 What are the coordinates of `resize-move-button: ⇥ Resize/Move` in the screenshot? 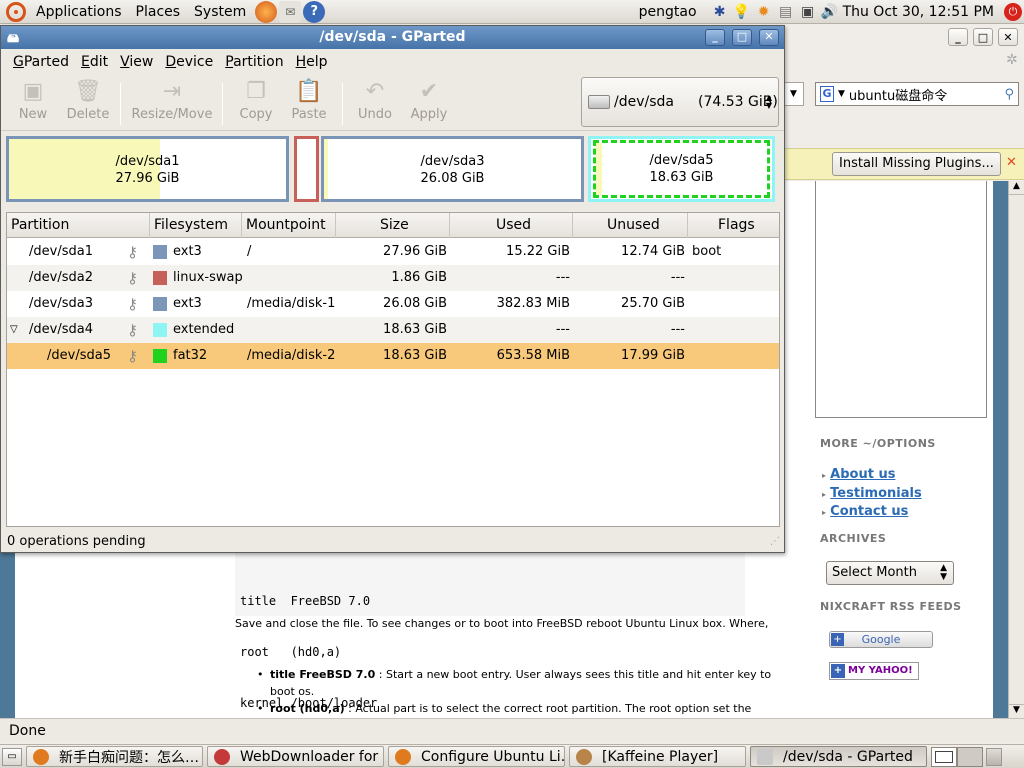 It's located at (172, 104).